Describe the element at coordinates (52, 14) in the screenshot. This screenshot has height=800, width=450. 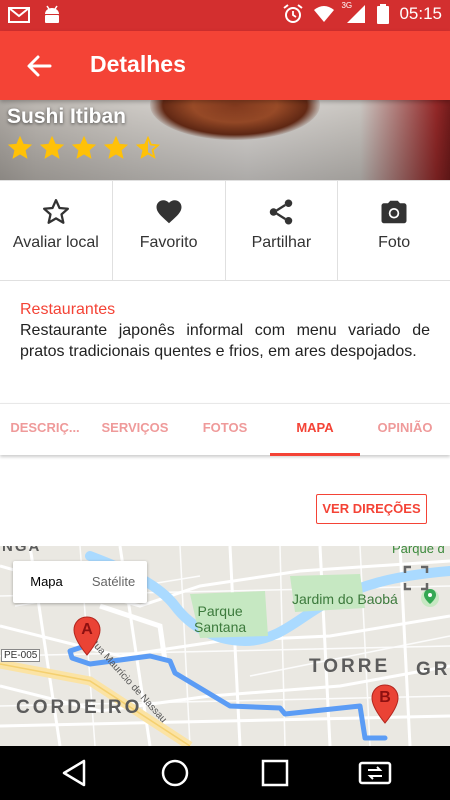
I see `android-icon` at that location.